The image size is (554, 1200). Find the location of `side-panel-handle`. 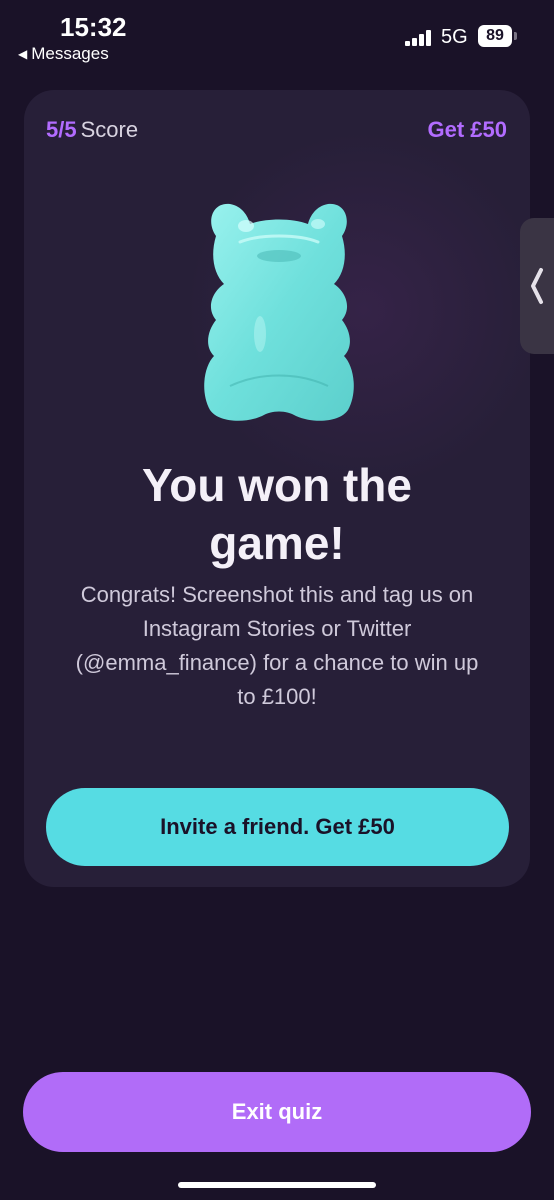

side-panel-handle is located at coordinates (537, 286).